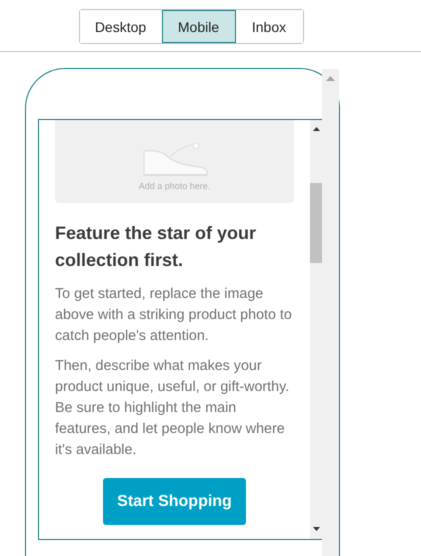 This screenshot has height=556, width=421. What do you see at coordinates (330, 312) in the screenshot?
I see `outer-scrollbar` at bounding box center [330, 312].